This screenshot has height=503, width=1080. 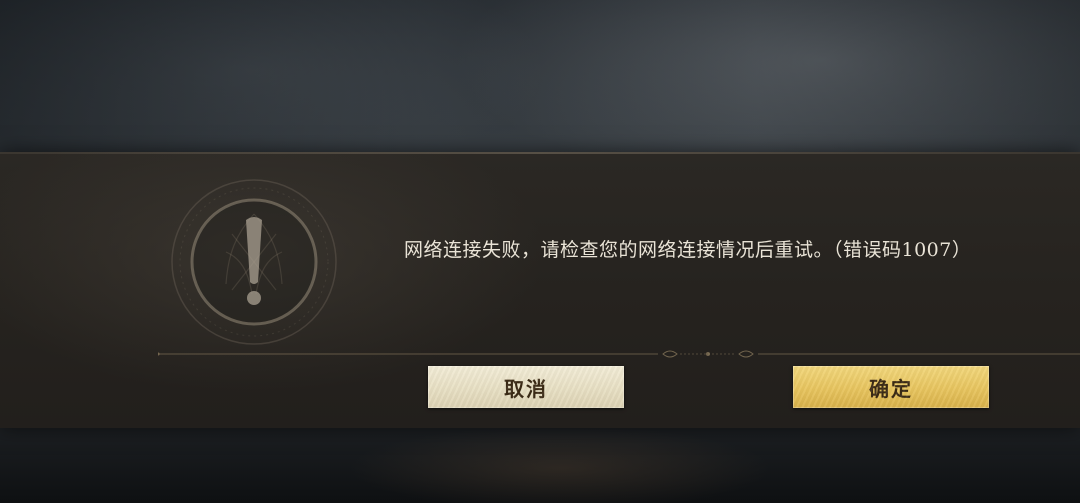 I want to click on error-message: 网络连接失败，请检查您的网络连接情况后重试。（错误码1007）, so click(x=688, y=250).